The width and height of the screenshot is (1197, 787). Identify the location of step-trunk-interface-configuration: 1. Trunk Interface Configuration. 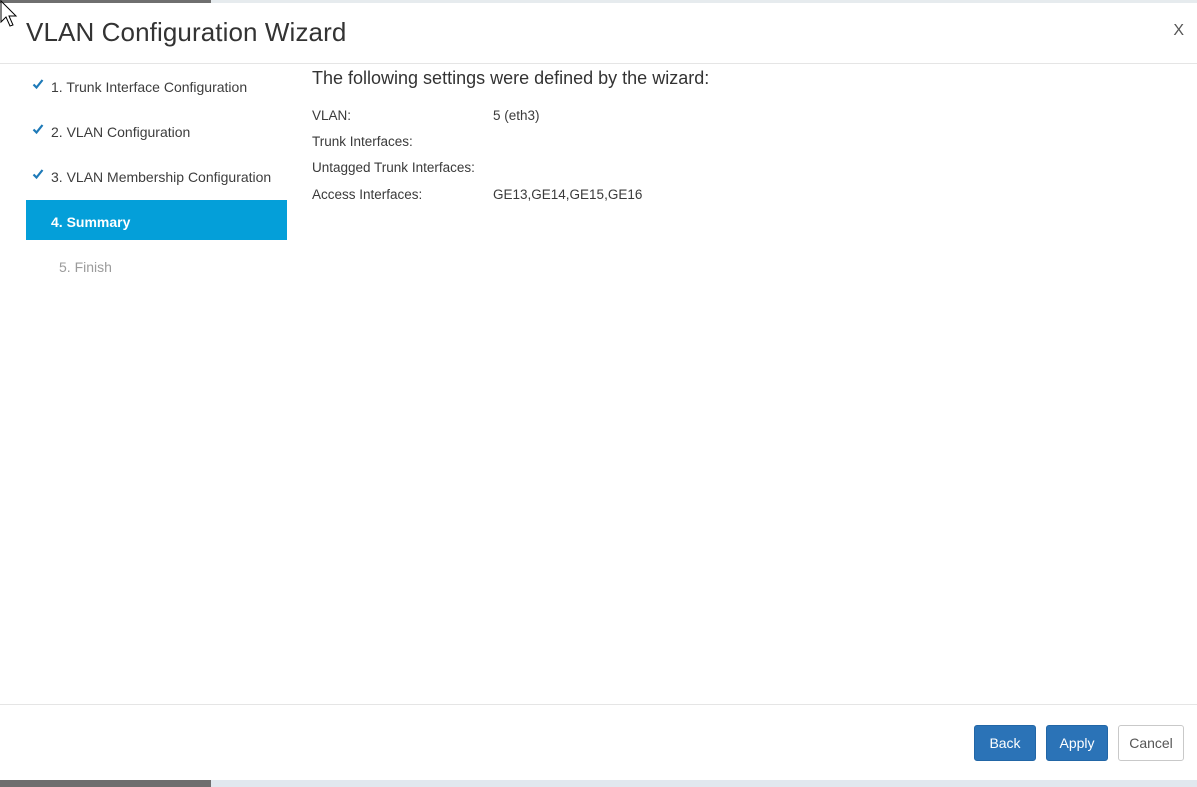
(156, 85).